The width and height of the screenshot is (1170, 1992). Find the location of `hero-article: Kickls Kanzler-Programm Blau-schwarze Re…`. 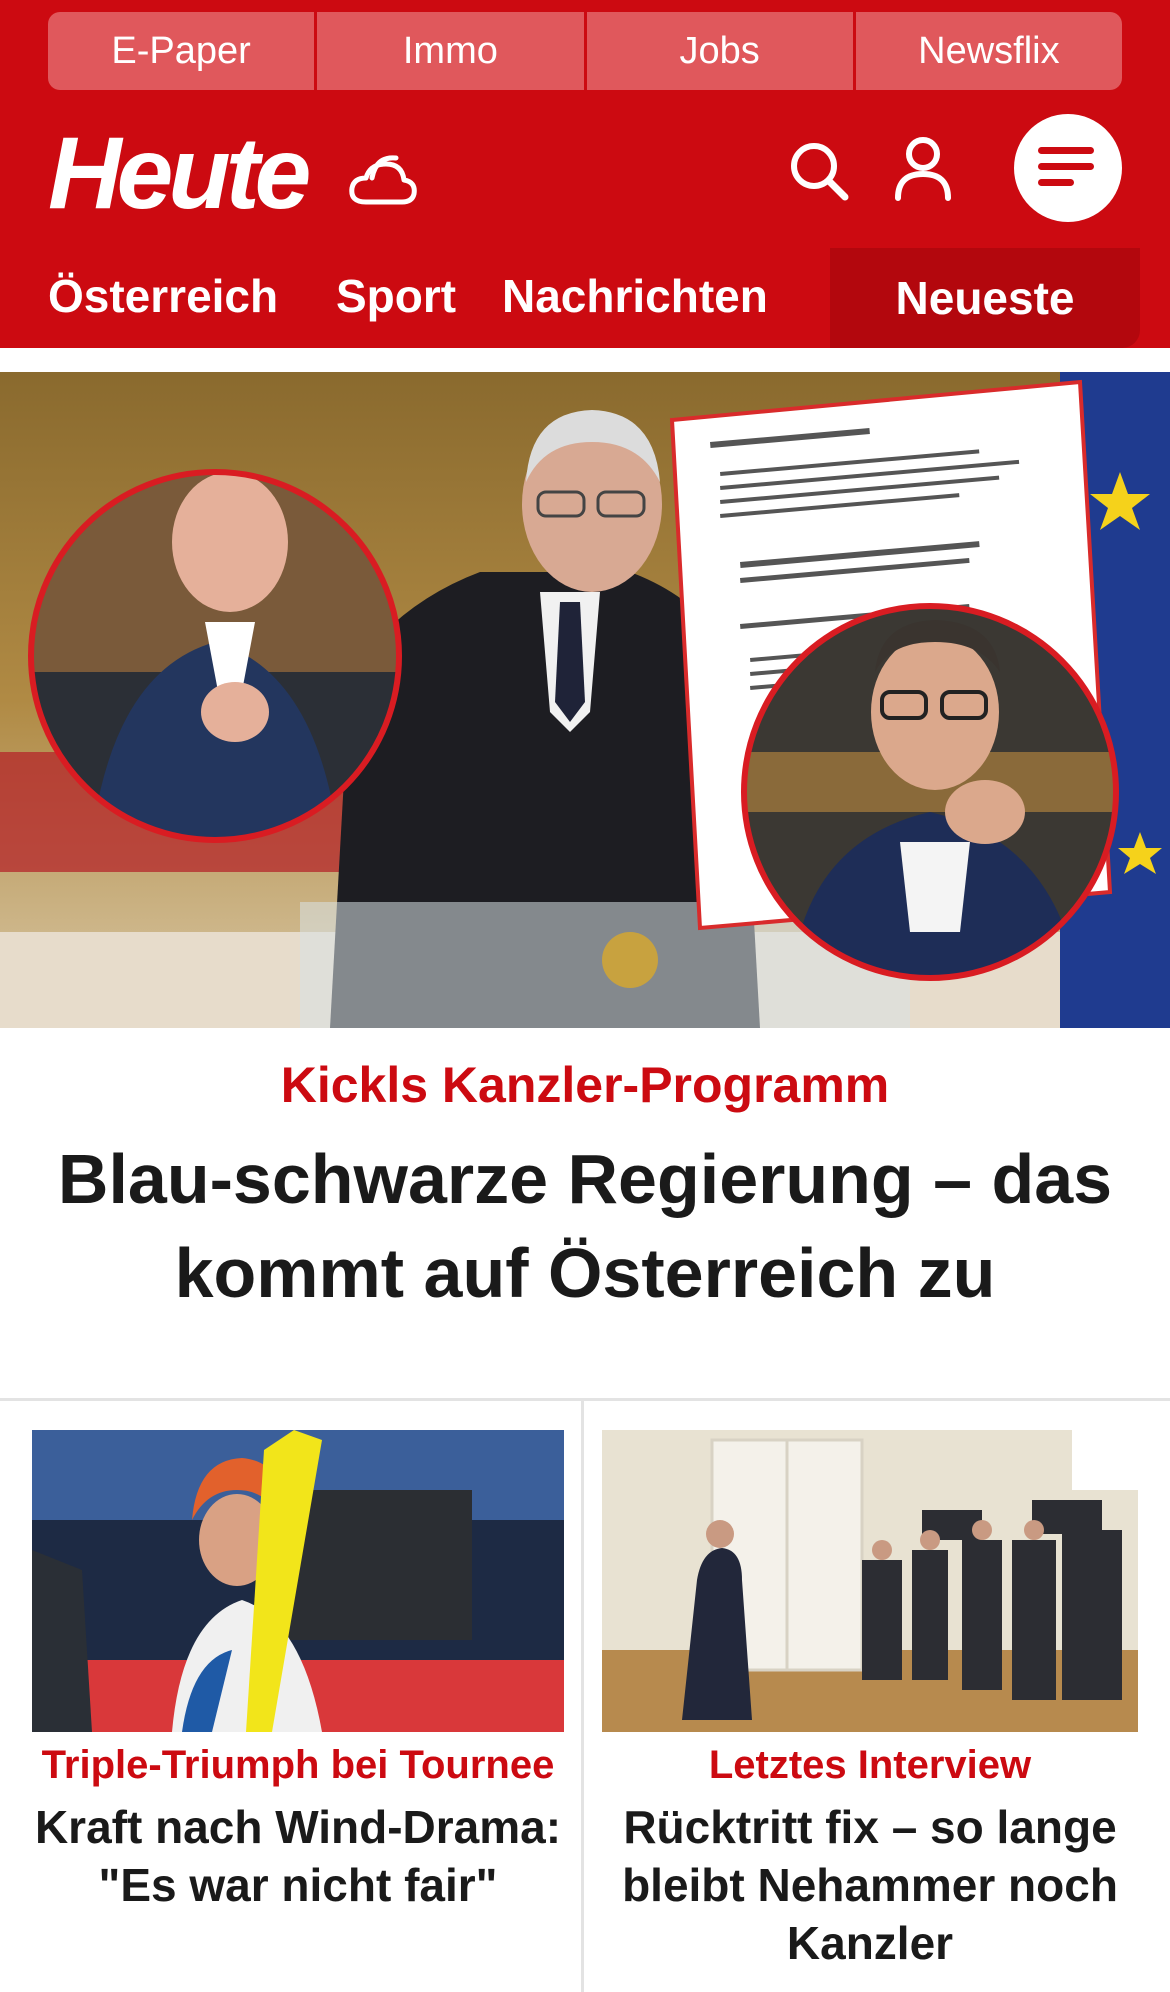

hero-article: Kickls Kanzler-Programm Blau-schwarze Re… is located at coordinates (585, 1185).